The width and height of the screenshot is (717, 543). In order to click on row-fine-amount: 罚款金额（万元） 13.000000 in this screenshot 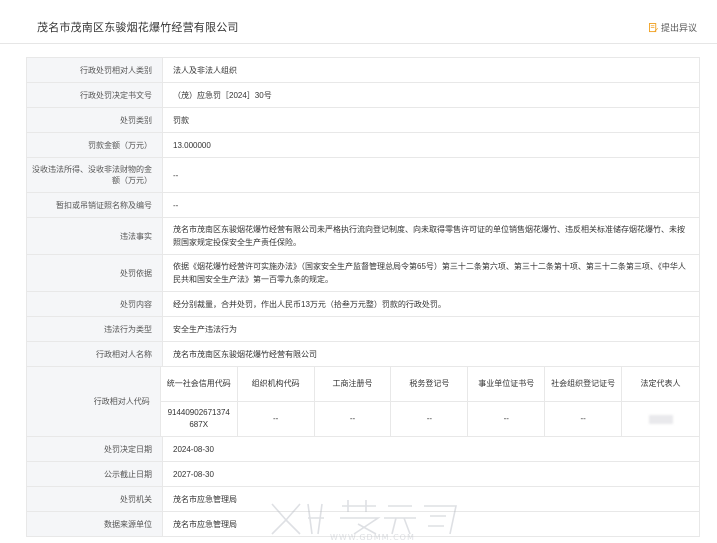, I will do `click(363, 145)`.